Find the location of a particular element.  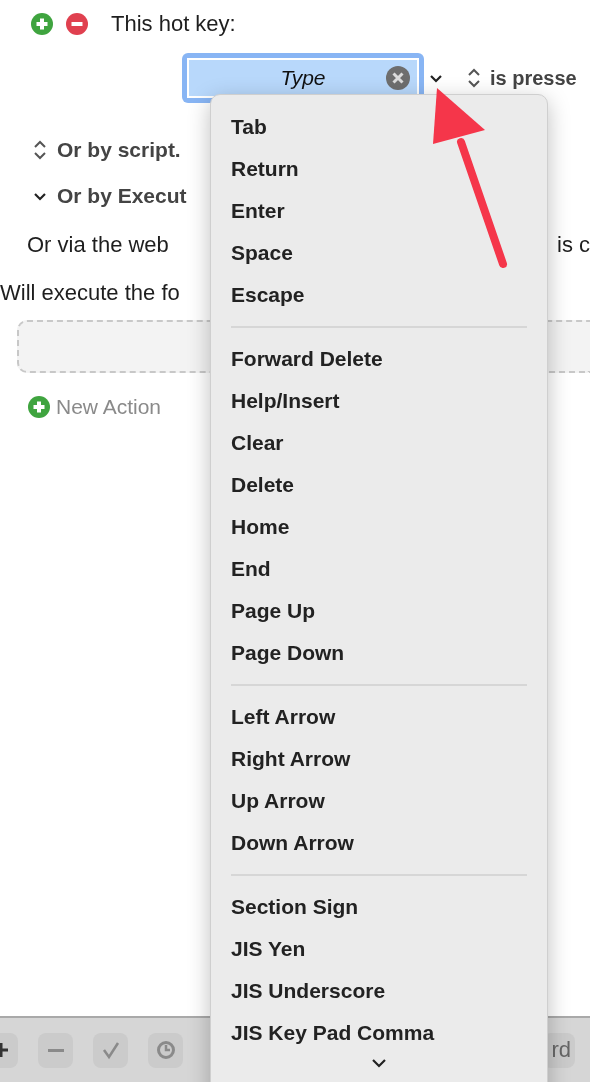

checkmark-icon is located at coordinates (110, 1050).